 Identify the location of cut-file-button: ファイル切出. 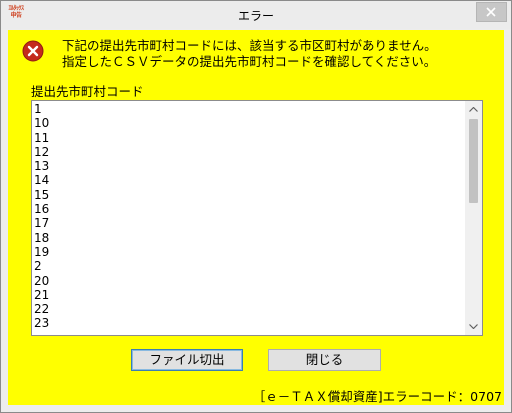
(187, 360).